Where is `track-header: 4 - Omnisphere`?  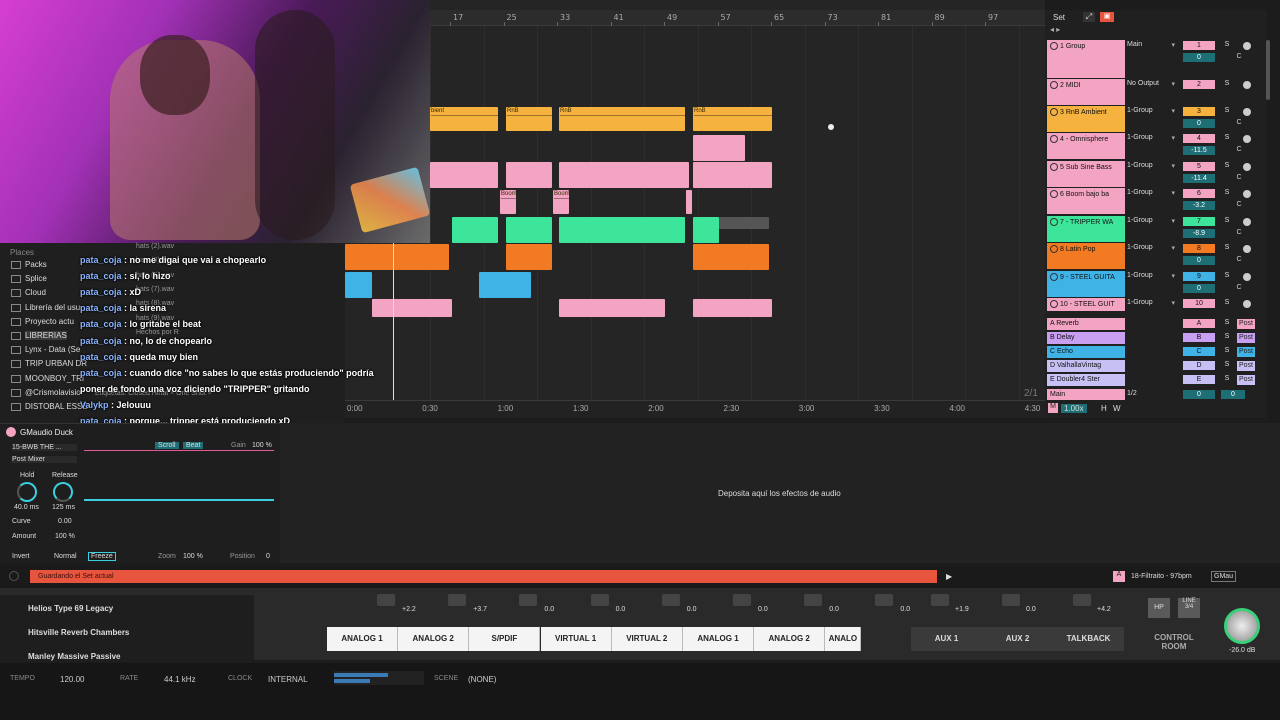
track-header: 4 - Omnisphere is located at coordinates (1086, 146).